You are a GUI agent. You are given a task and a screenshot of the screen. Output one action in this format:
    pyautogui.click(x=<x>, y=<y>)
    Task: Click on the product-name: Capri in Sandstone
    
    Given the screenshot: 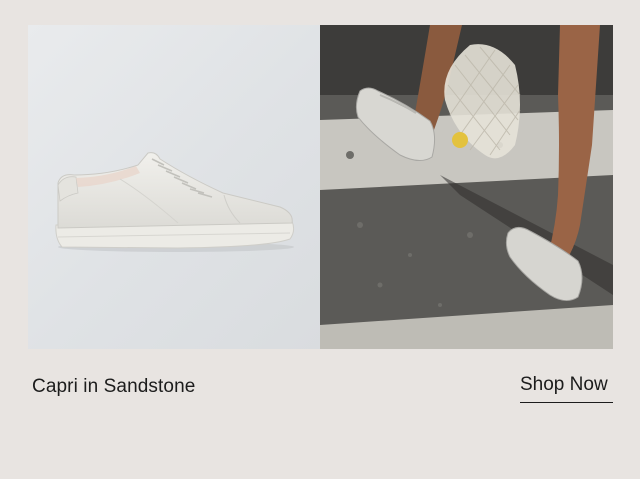 What is the action you would take?
    pyautogui.click(x=114, y=386)
    